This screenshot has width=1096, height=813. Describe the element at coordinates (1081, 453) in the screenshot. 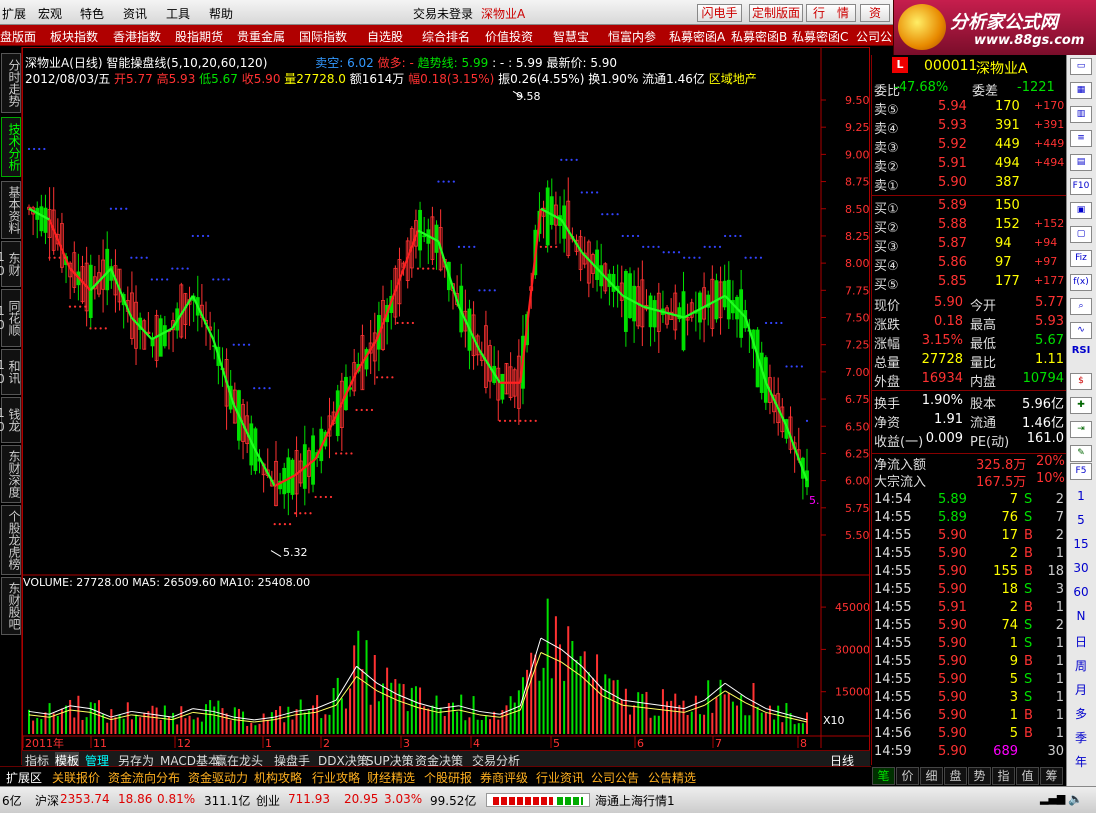

I see `pen-icon: ✎` at that location.